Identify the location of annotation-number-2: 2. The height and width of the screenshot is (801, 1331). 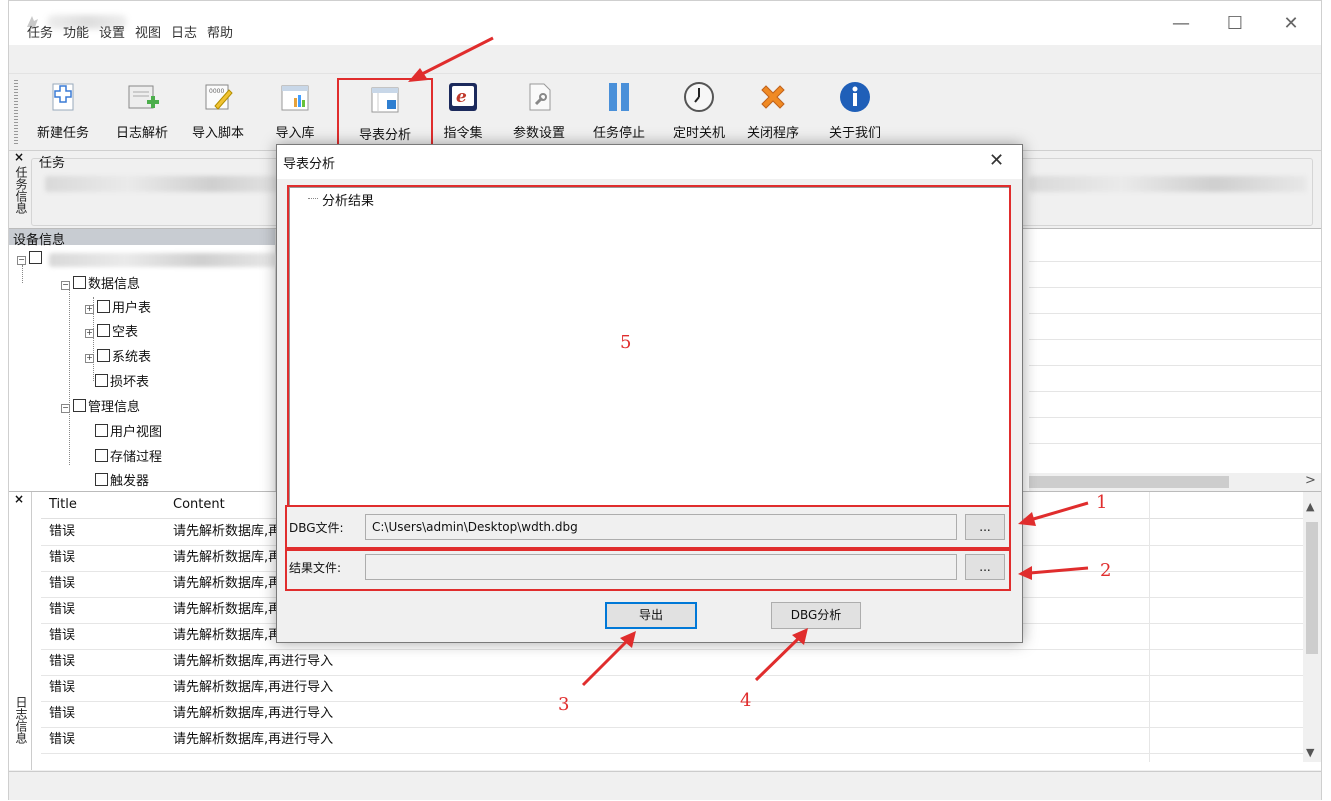
(1106, 570).